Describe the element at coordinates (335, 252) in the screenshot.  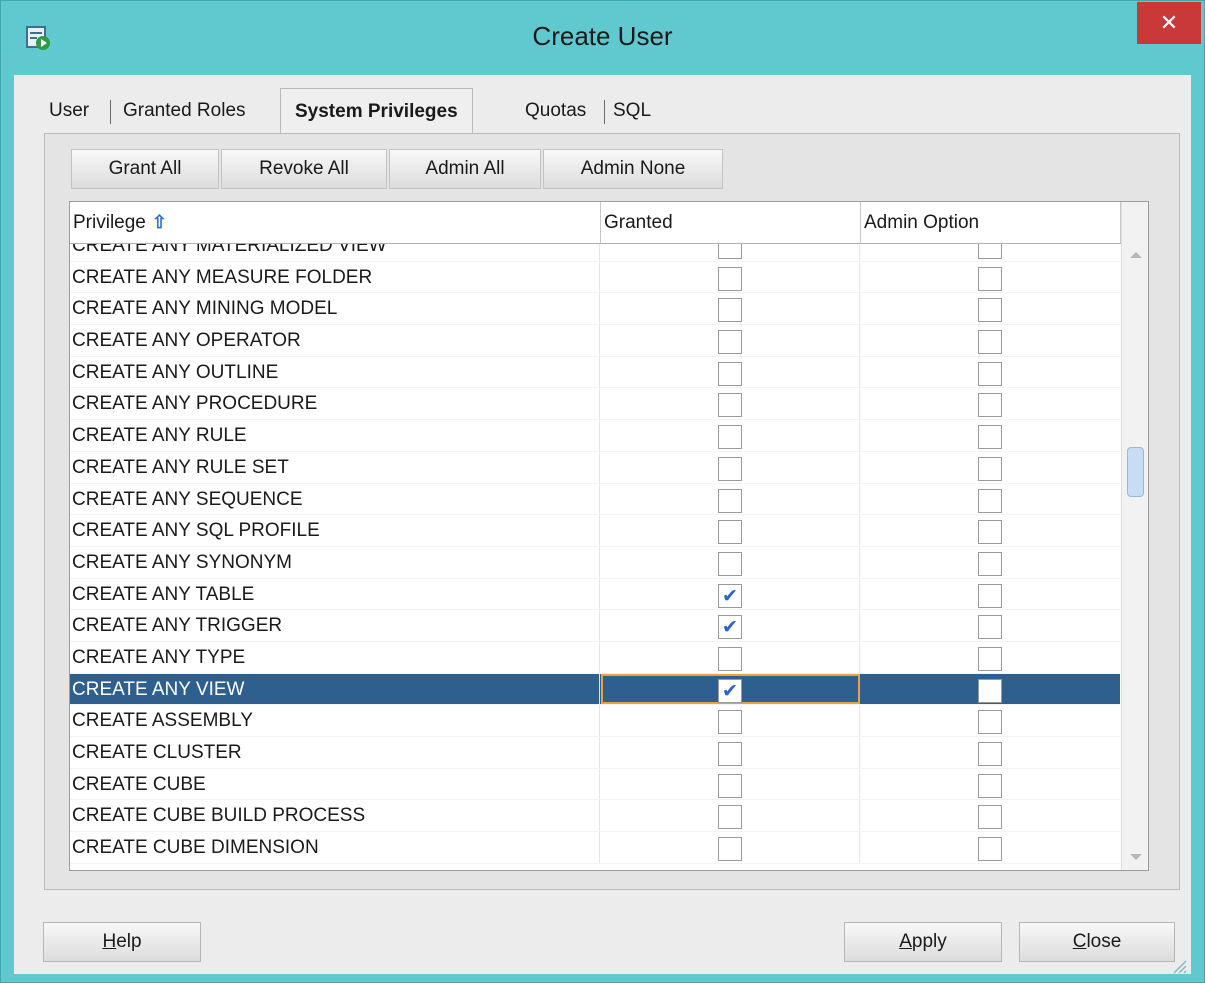
I see `privilege-cell: CREATE ANY MATERIALIZED VIEW` at that location.